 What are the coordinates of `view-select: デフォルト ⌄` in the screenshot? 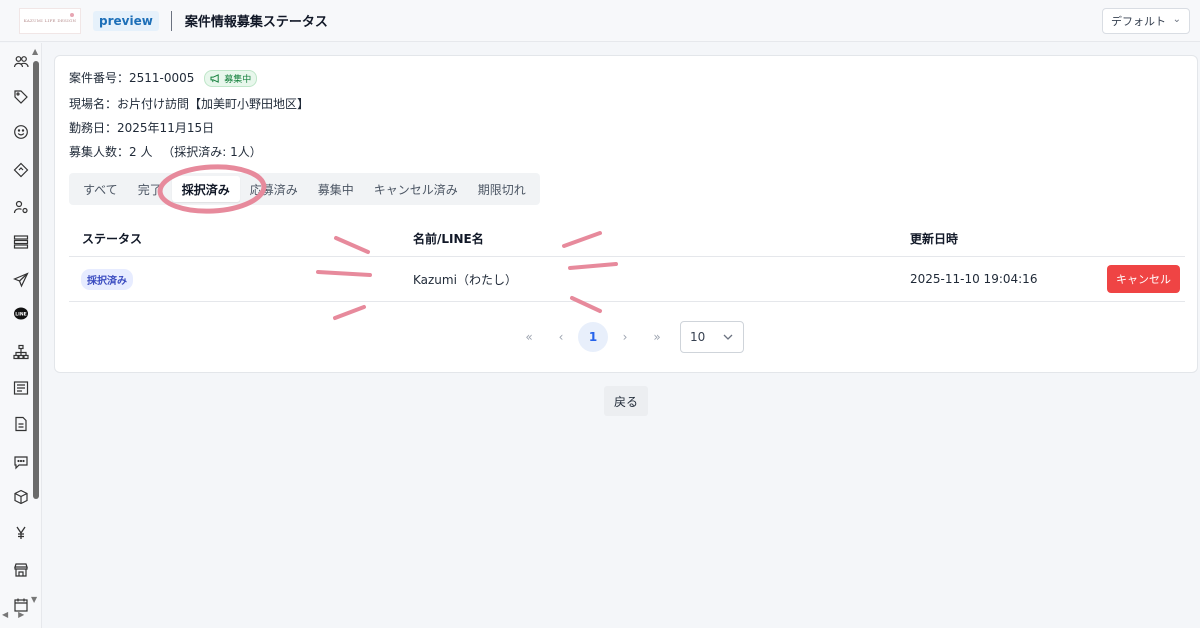 It's located at (1146, 21).